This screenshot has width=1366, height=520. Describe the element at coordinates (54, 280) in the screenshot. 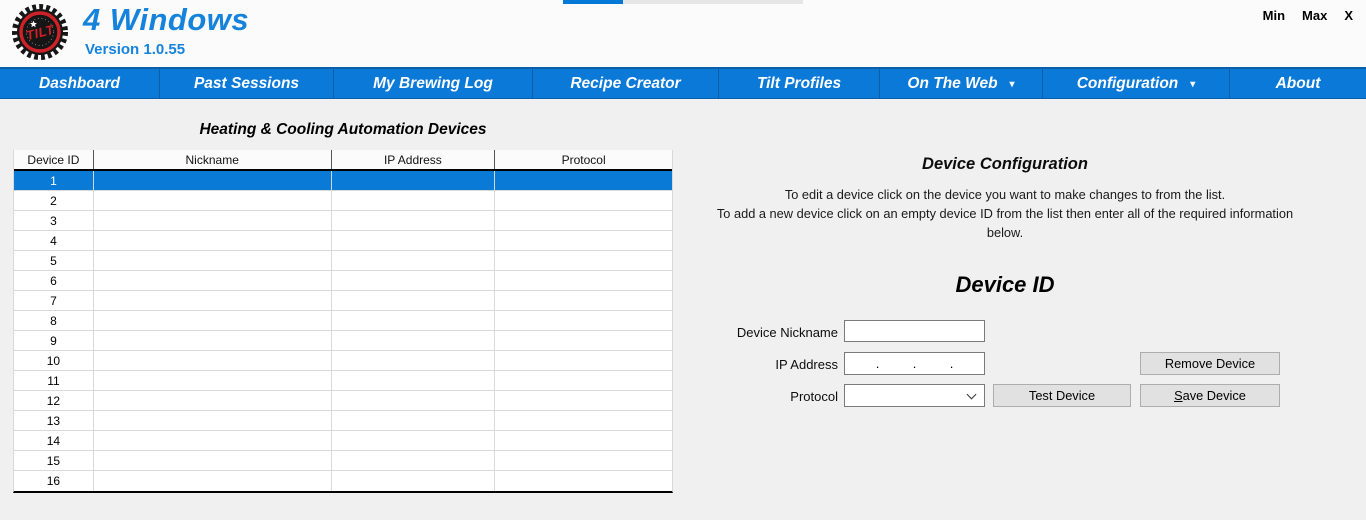

I see `table-cell-id: 6` at that location.